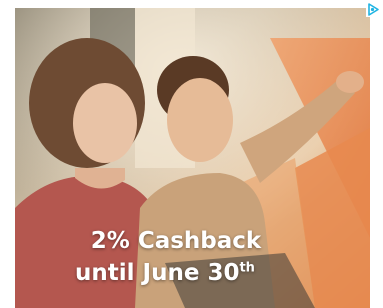 This screenshot has width=383, height=308. What do you see at coordinates (157, 273) in the screenshot?
I see `ad-subline-text: until June 30` at bounding box center [157, 273].